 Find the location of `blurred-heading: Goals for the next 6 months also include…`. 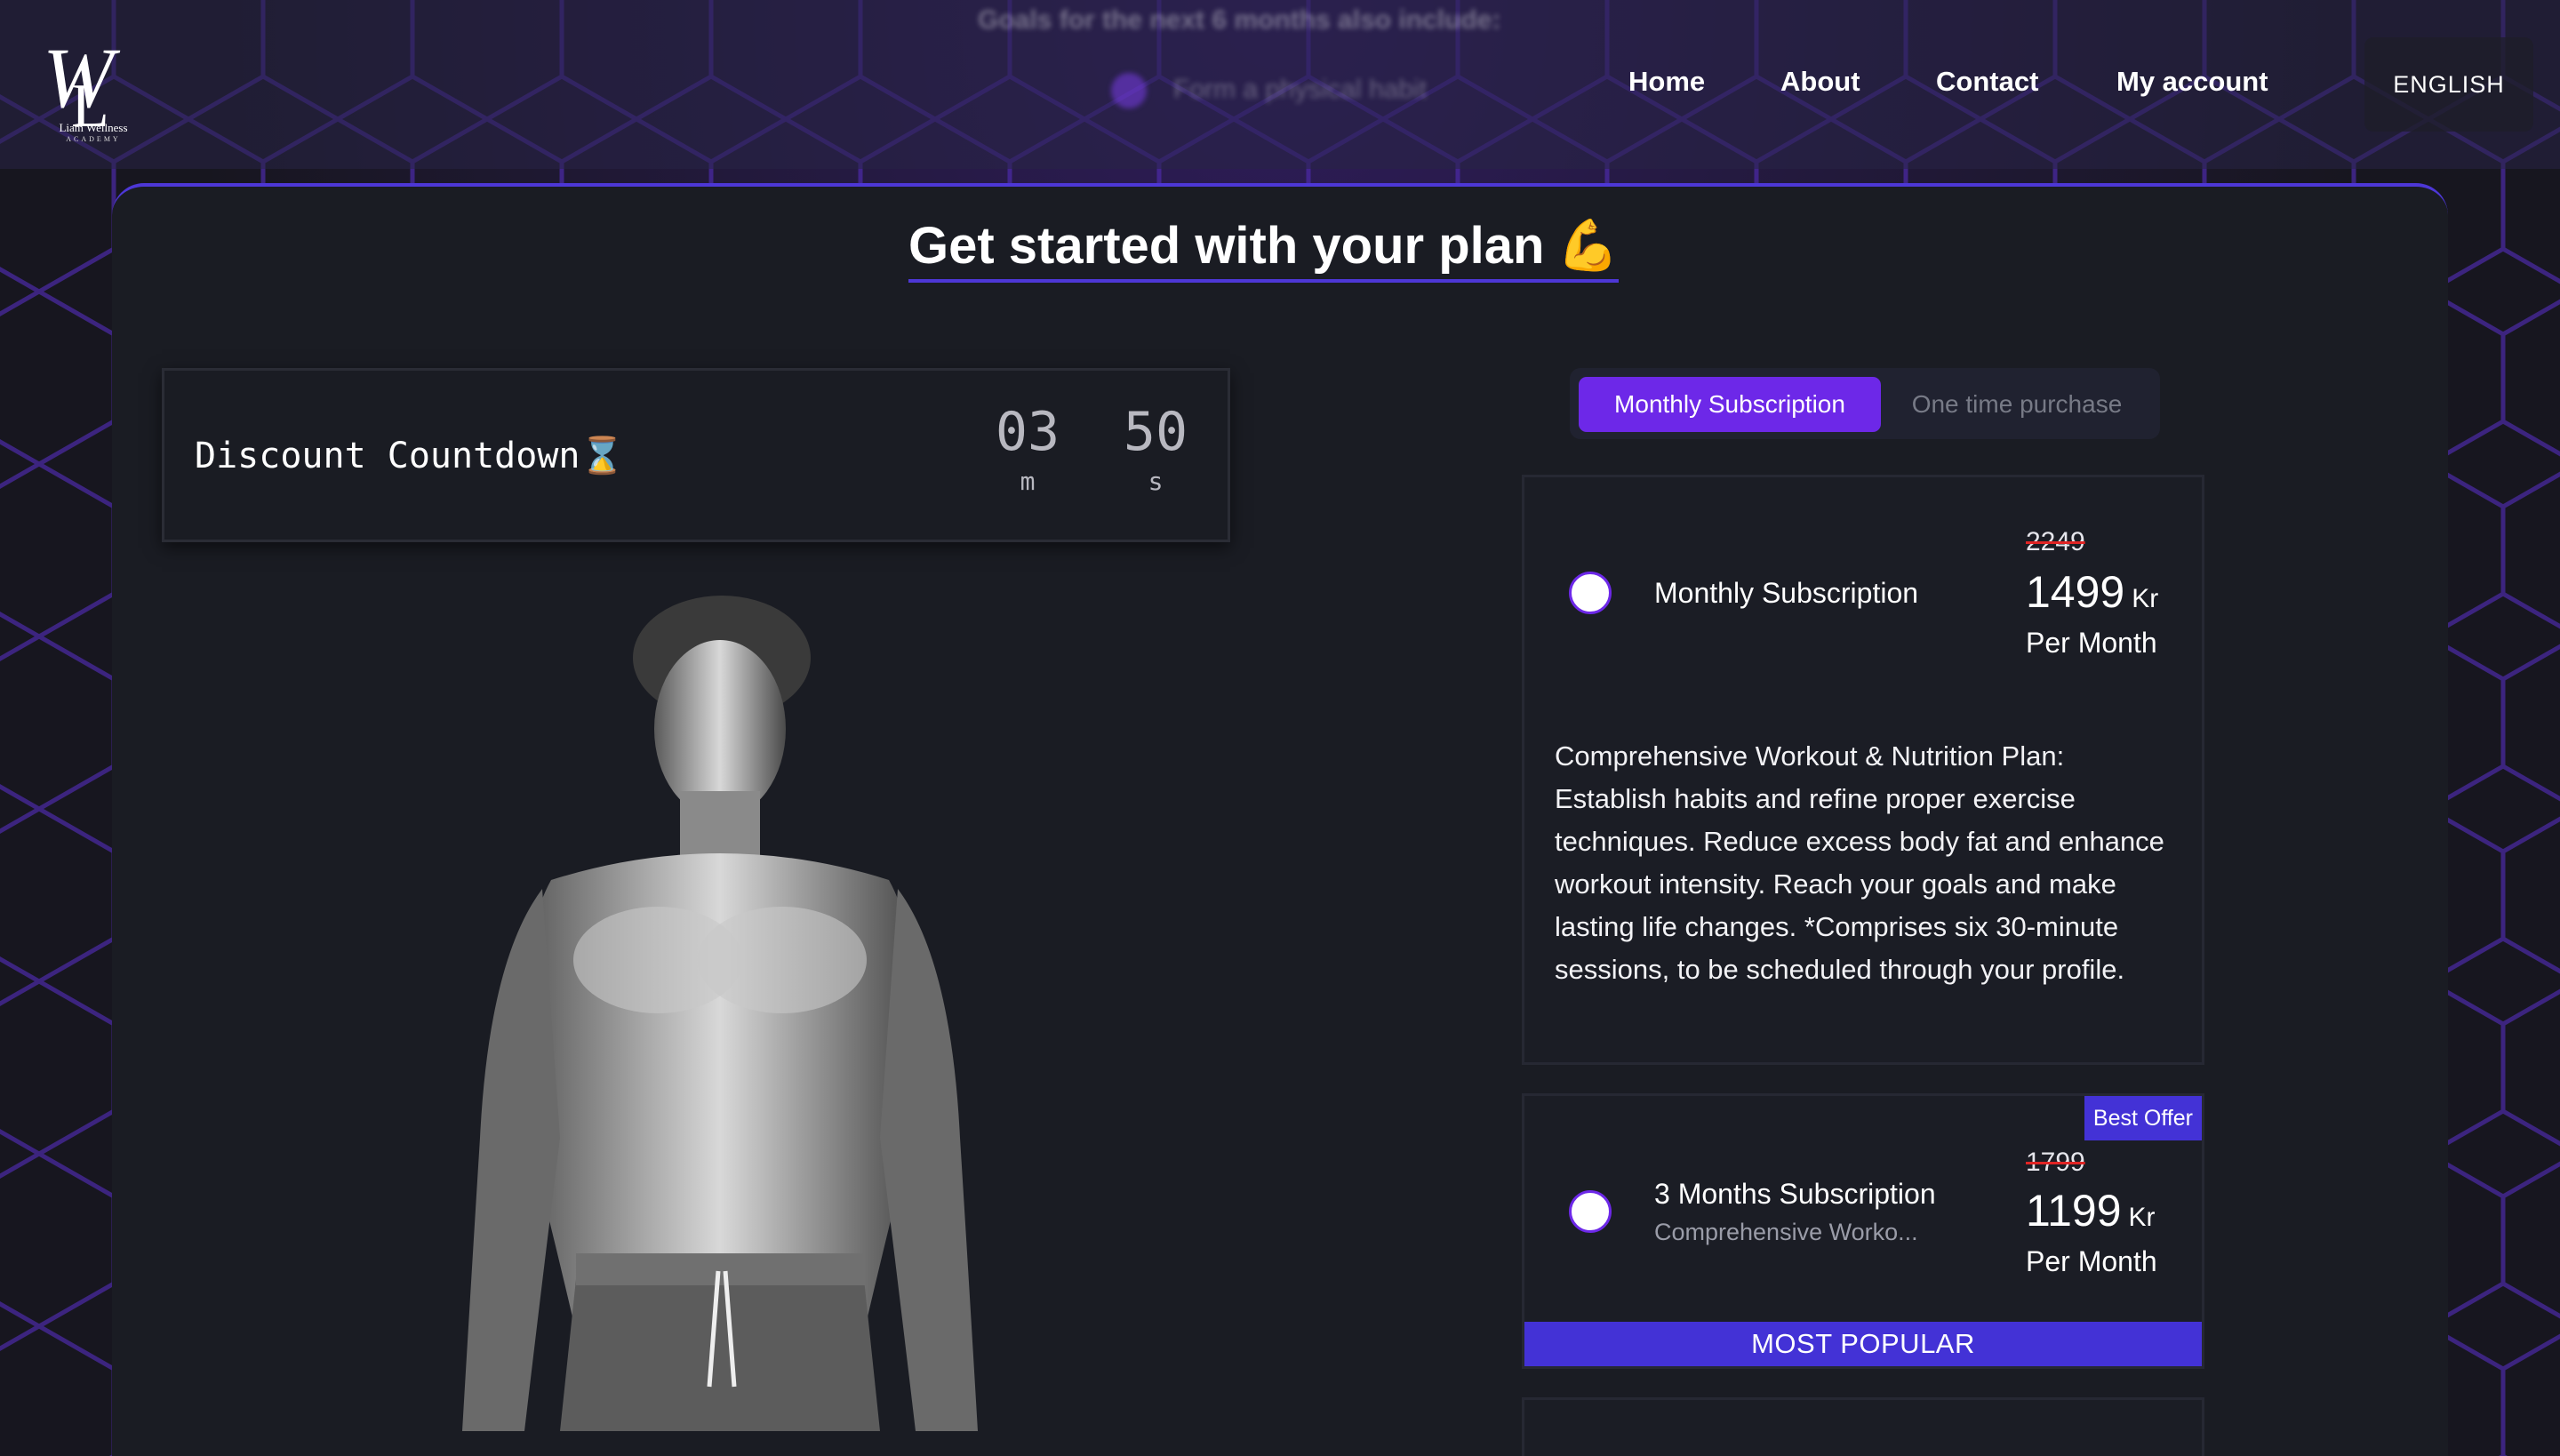

blurred-heading: Goals for the next 6 months also include… is located at coordinates (1239, 20).